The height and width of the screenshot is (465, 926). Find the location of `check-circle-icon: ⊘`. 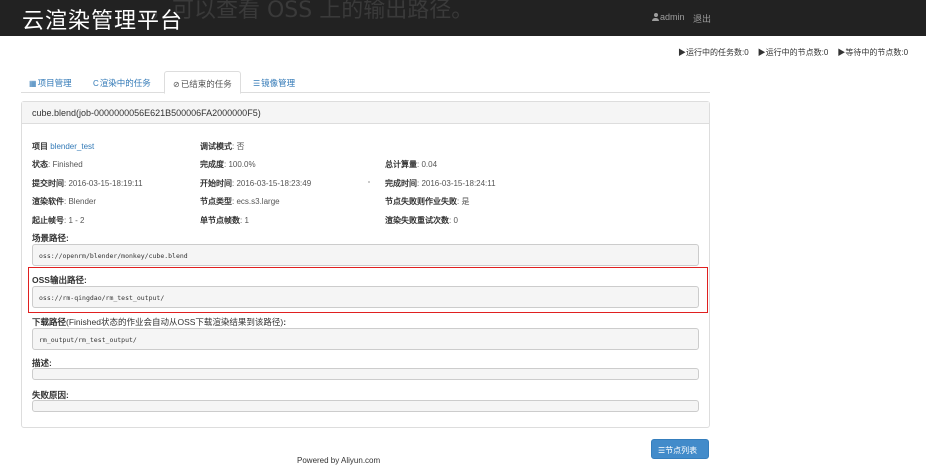

check-circle-icon: ⊘ is located at coordinates (176, 84).